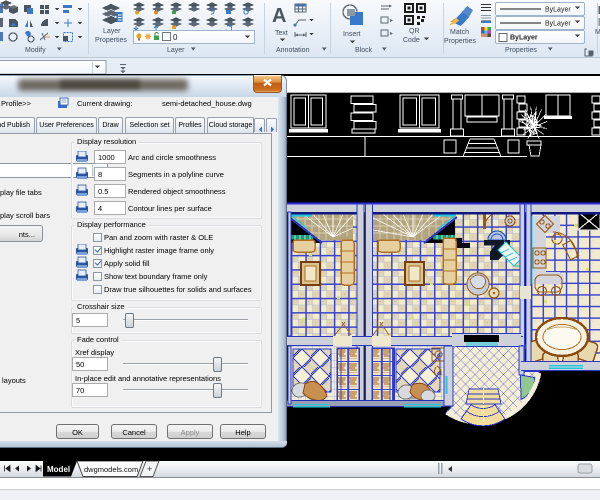  I want to click on svg-text: Model, so click(58, 469).